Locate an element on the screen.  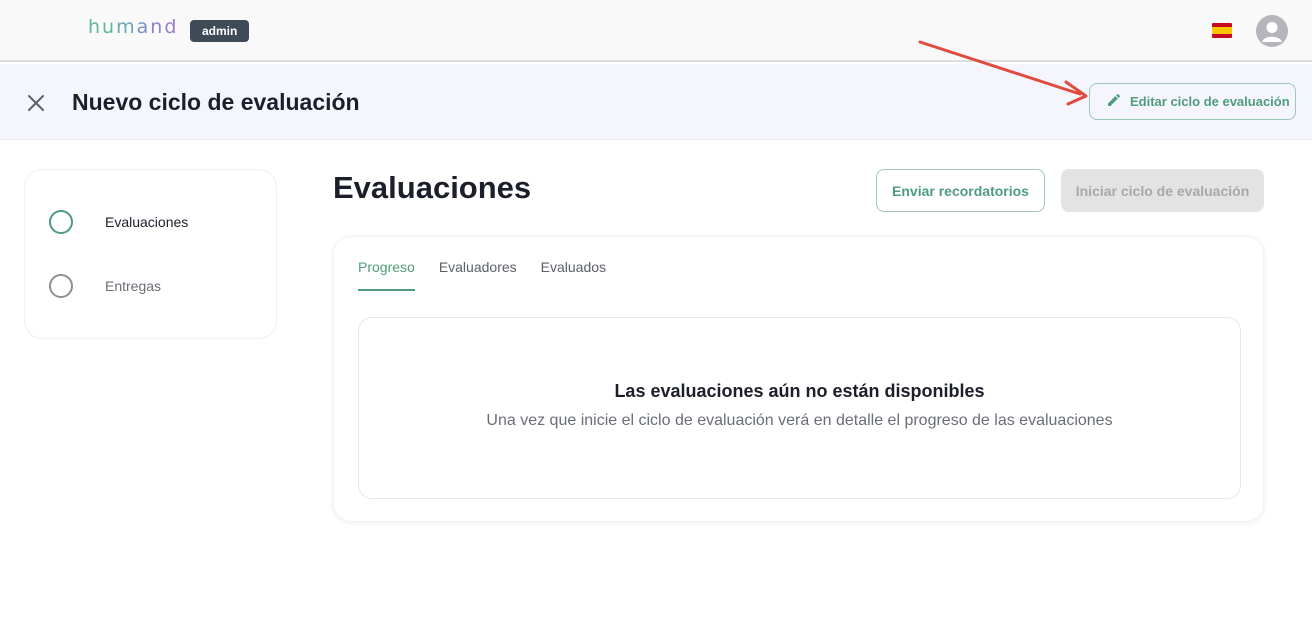
humand-logo: humand is located at coordinates (133, 27).